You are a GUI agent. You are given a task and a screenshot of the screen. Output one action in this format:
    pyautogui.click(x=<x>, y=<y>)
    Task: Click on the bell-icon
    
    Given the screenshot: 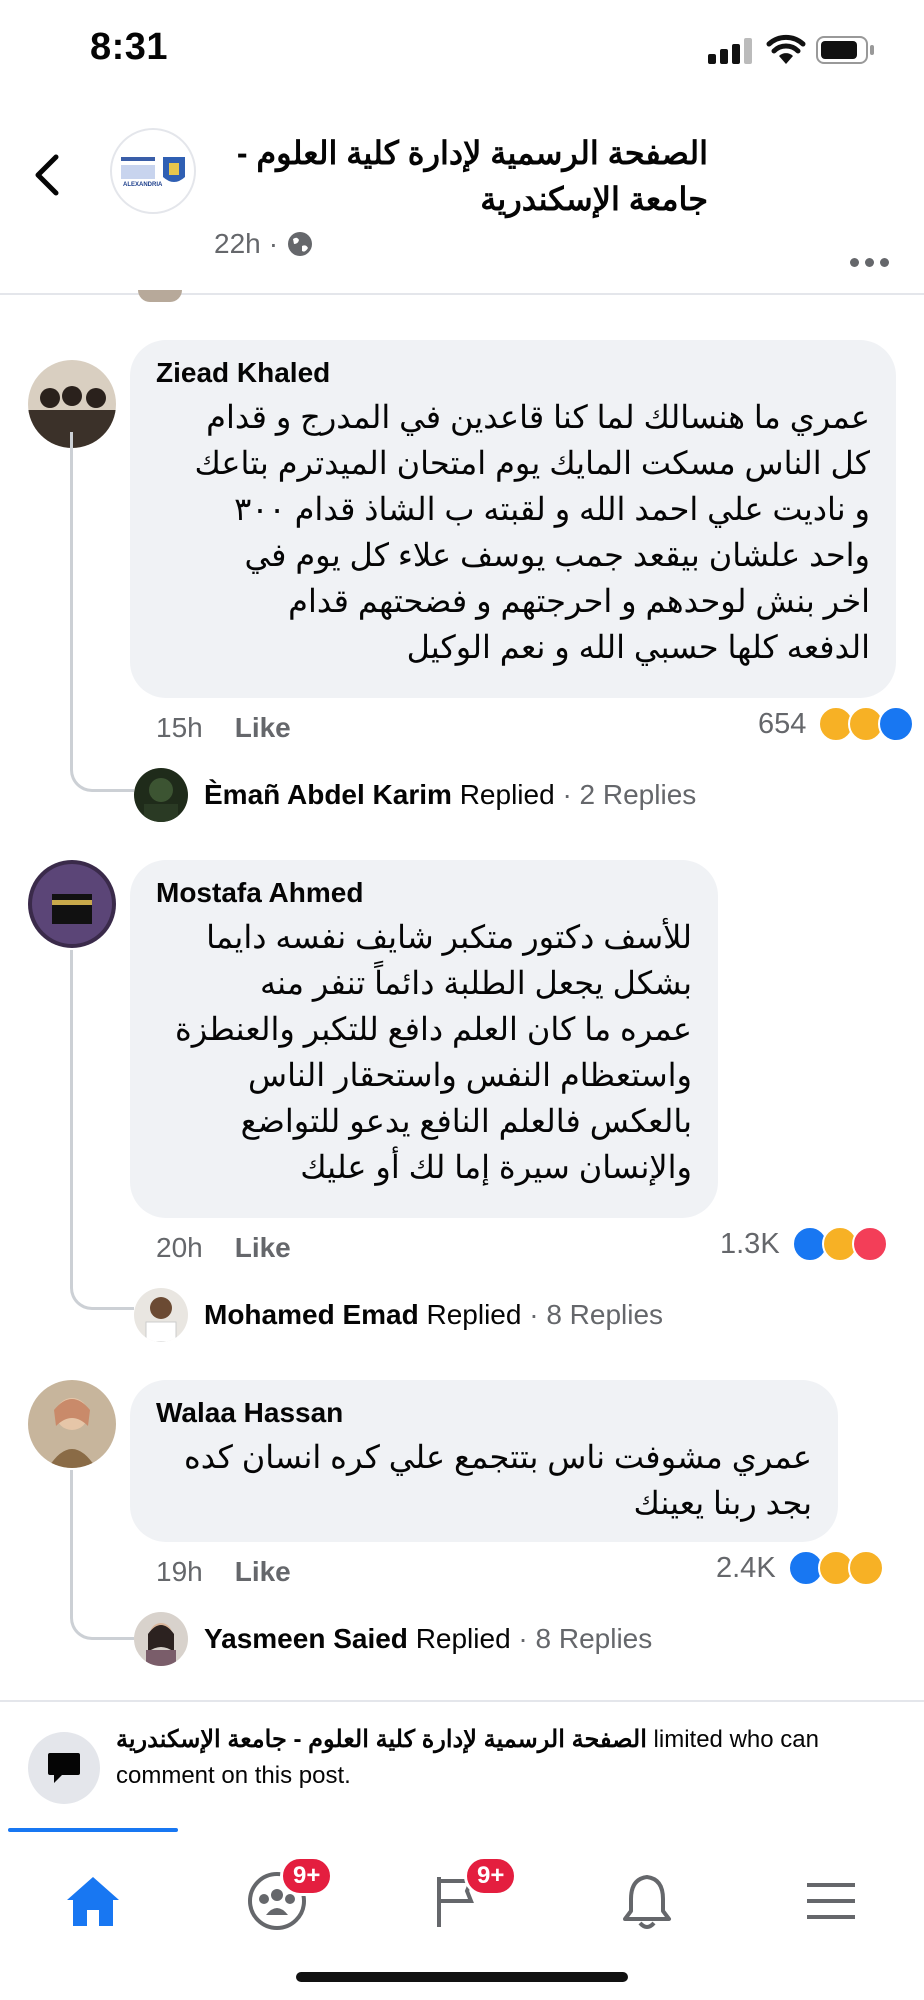 What is the action you would take?
    pyautogui.click(x=647, y=1902)
    